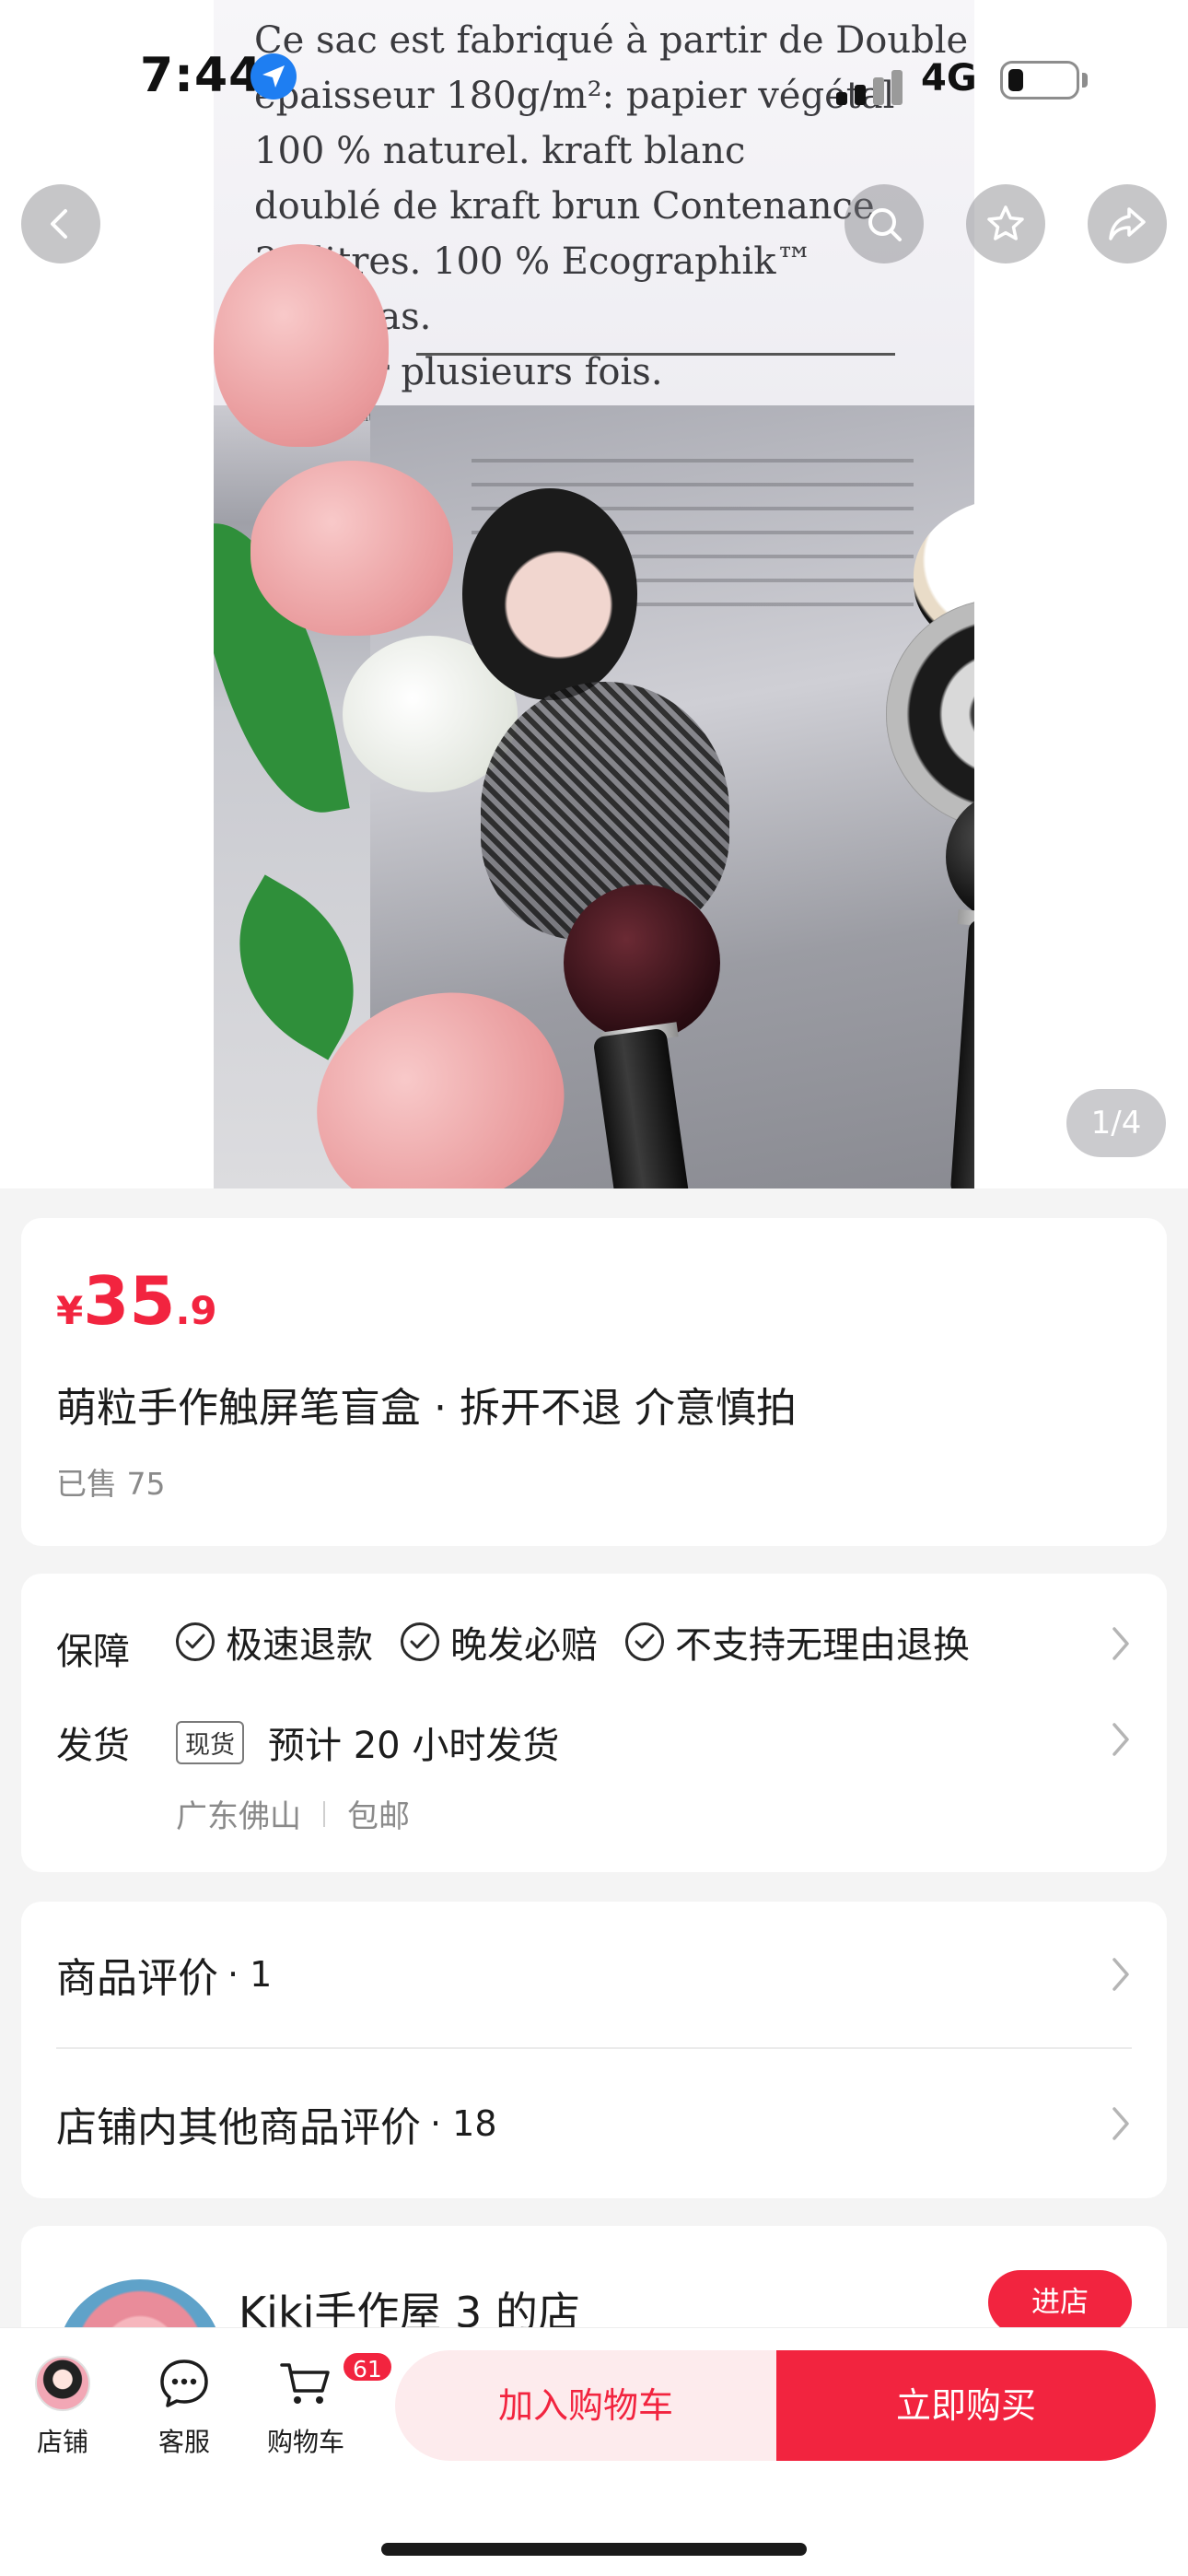 The height and width of the screenshot is (2576, 1188). What do you see at coordinates (183, 2442) in the screenshot?
I see `customer-service-label: 客服` at bounding box center [183, 2442].